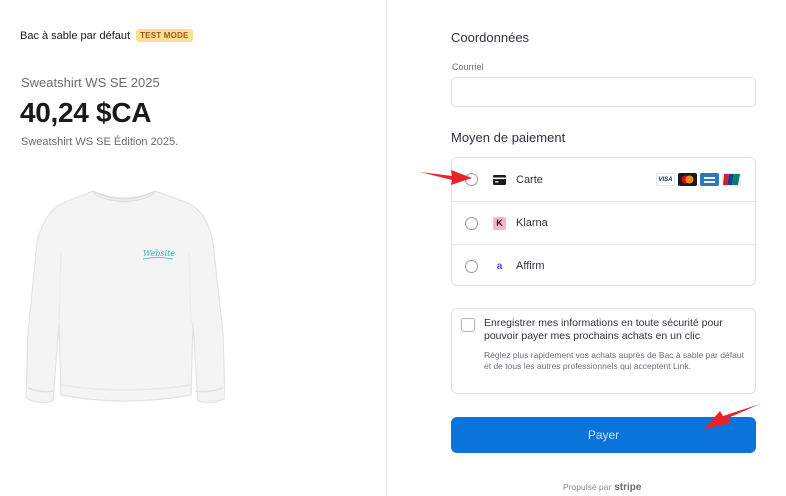 This screenshot has height=496, width=786. I want to click on affirm-icon: a, so click(499, 266).